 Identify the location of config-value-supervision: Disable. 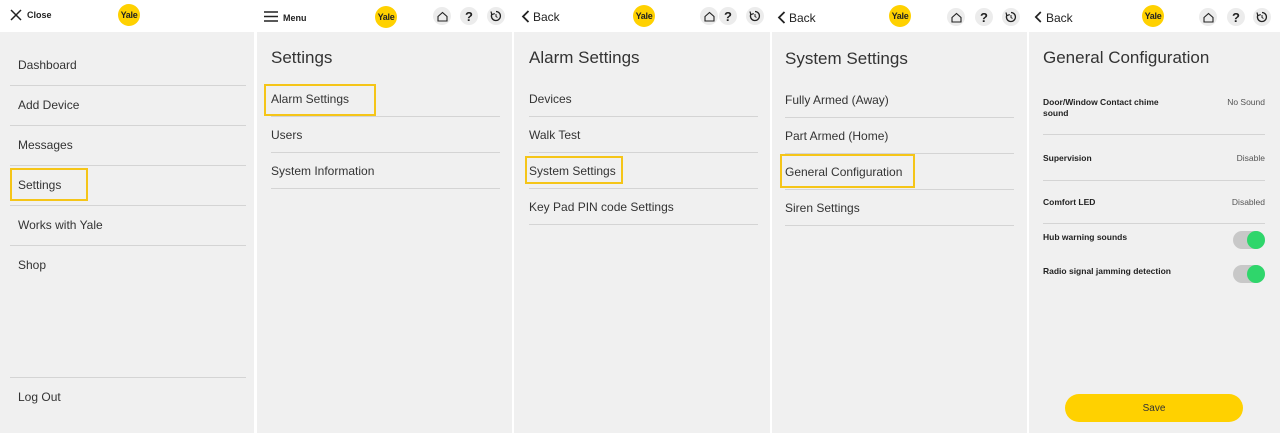
(1251, 158).